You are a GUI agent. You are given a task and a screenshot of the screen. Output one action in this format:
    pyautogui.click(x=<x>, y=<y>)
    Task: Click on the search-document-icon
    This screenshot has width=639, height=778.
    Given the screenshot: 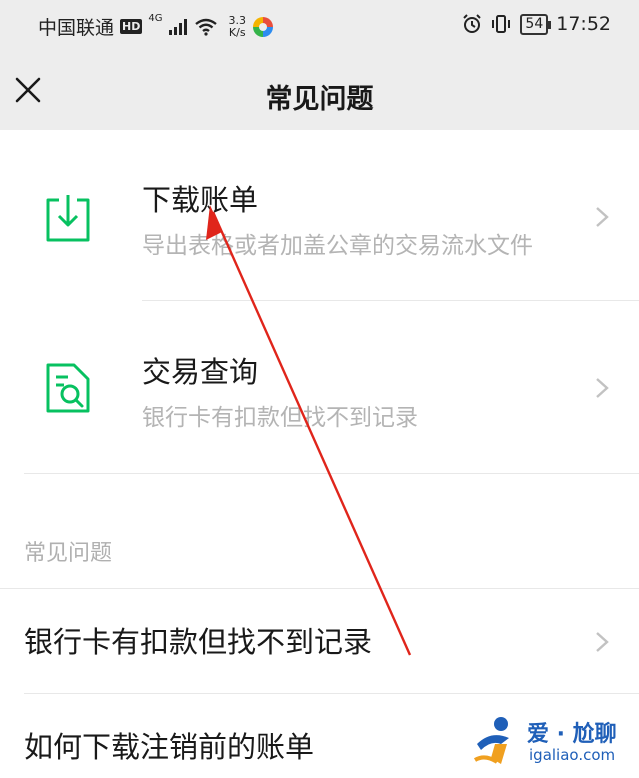 What is the action you would take?
    pyautogui.click(x=68, y=388)
    